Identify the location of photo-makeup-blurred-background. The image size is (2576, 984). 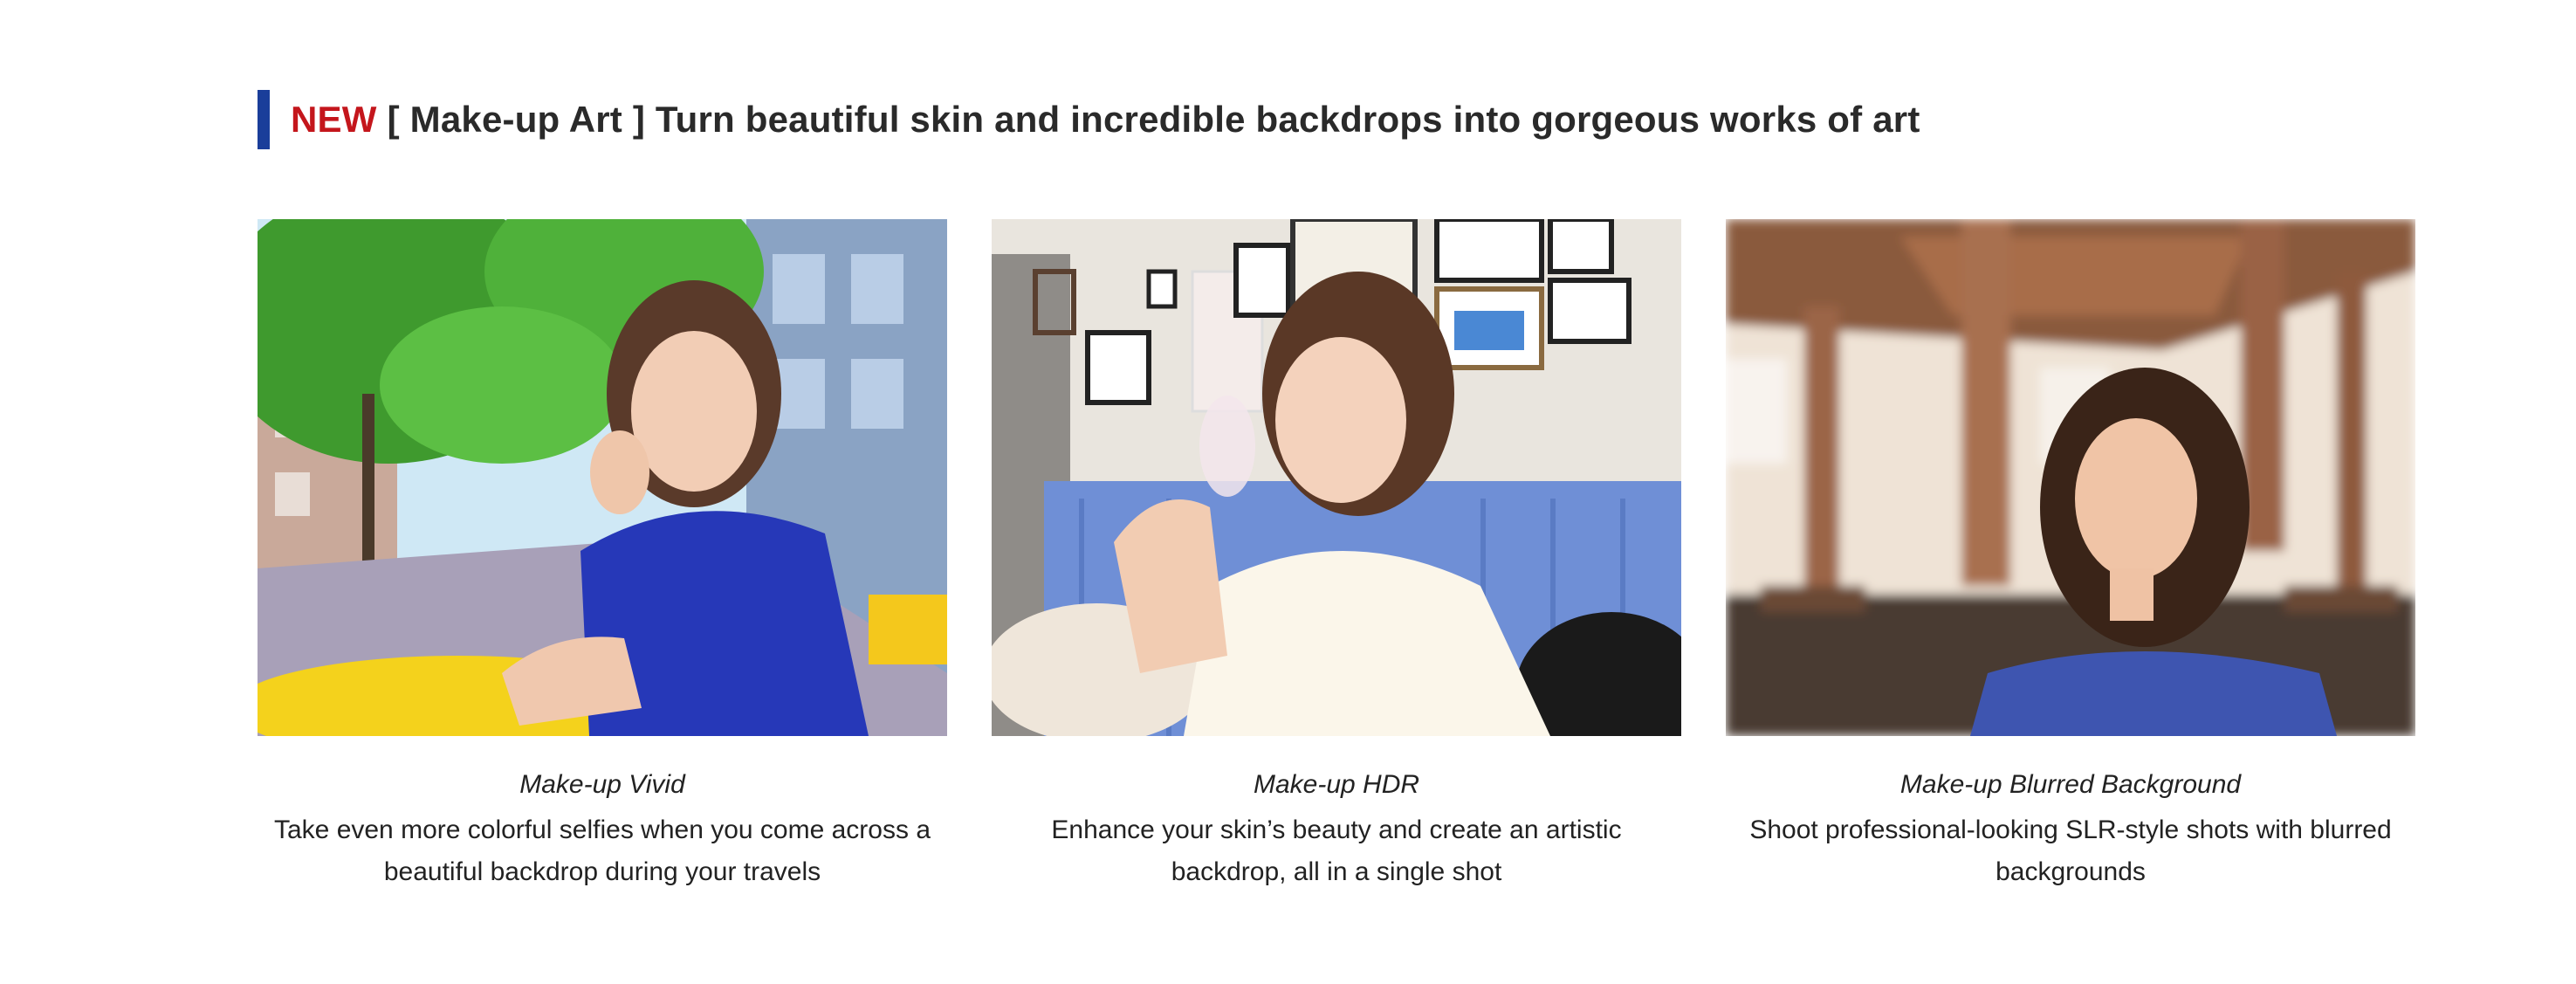
(2071, 477).